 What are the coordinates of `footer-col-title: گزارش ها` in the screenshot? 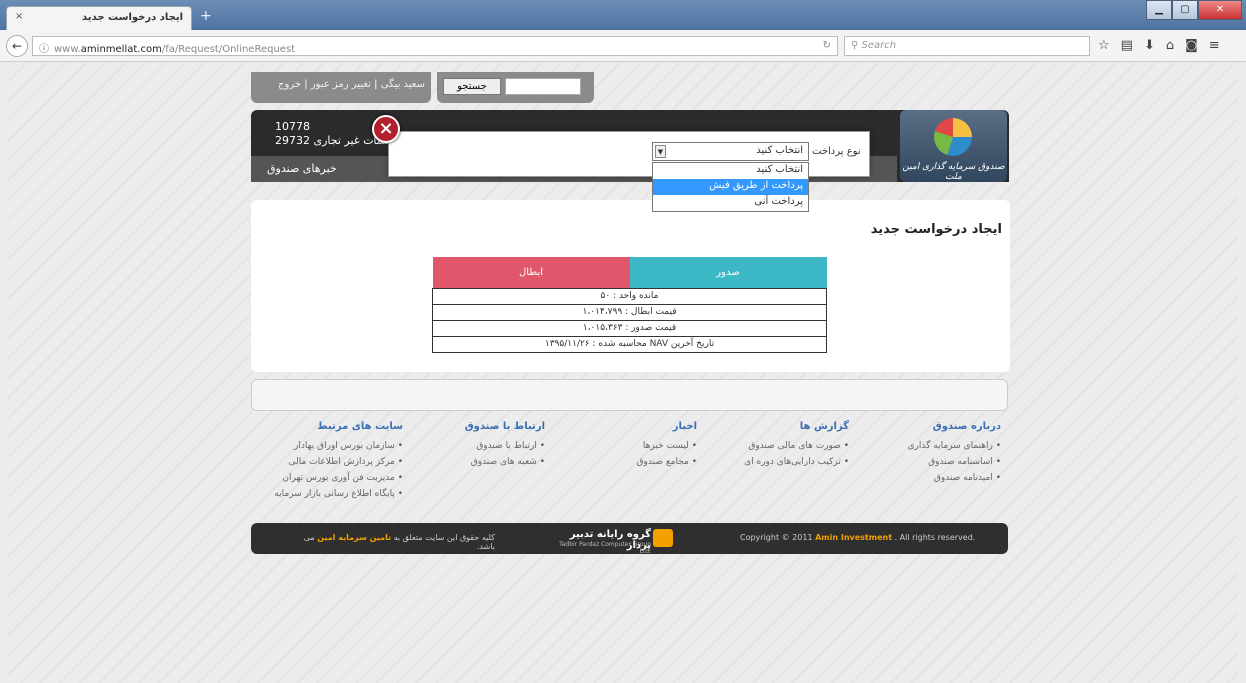 It's located at (824, 426).